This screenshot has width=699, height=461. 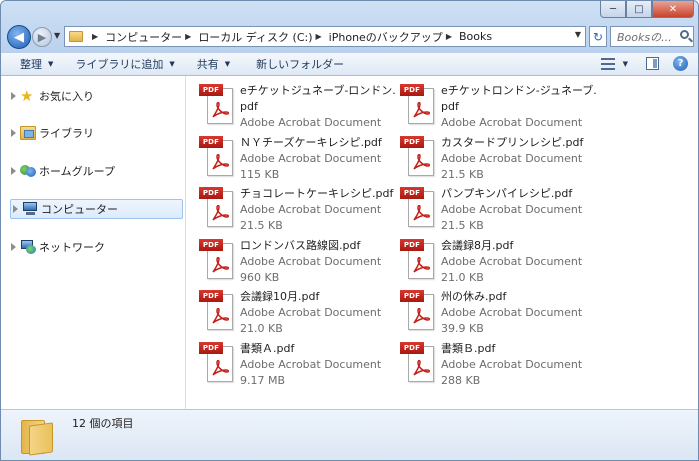 I want to click on recent-pages-dropdown: ▼, so click(x=57, y=35).